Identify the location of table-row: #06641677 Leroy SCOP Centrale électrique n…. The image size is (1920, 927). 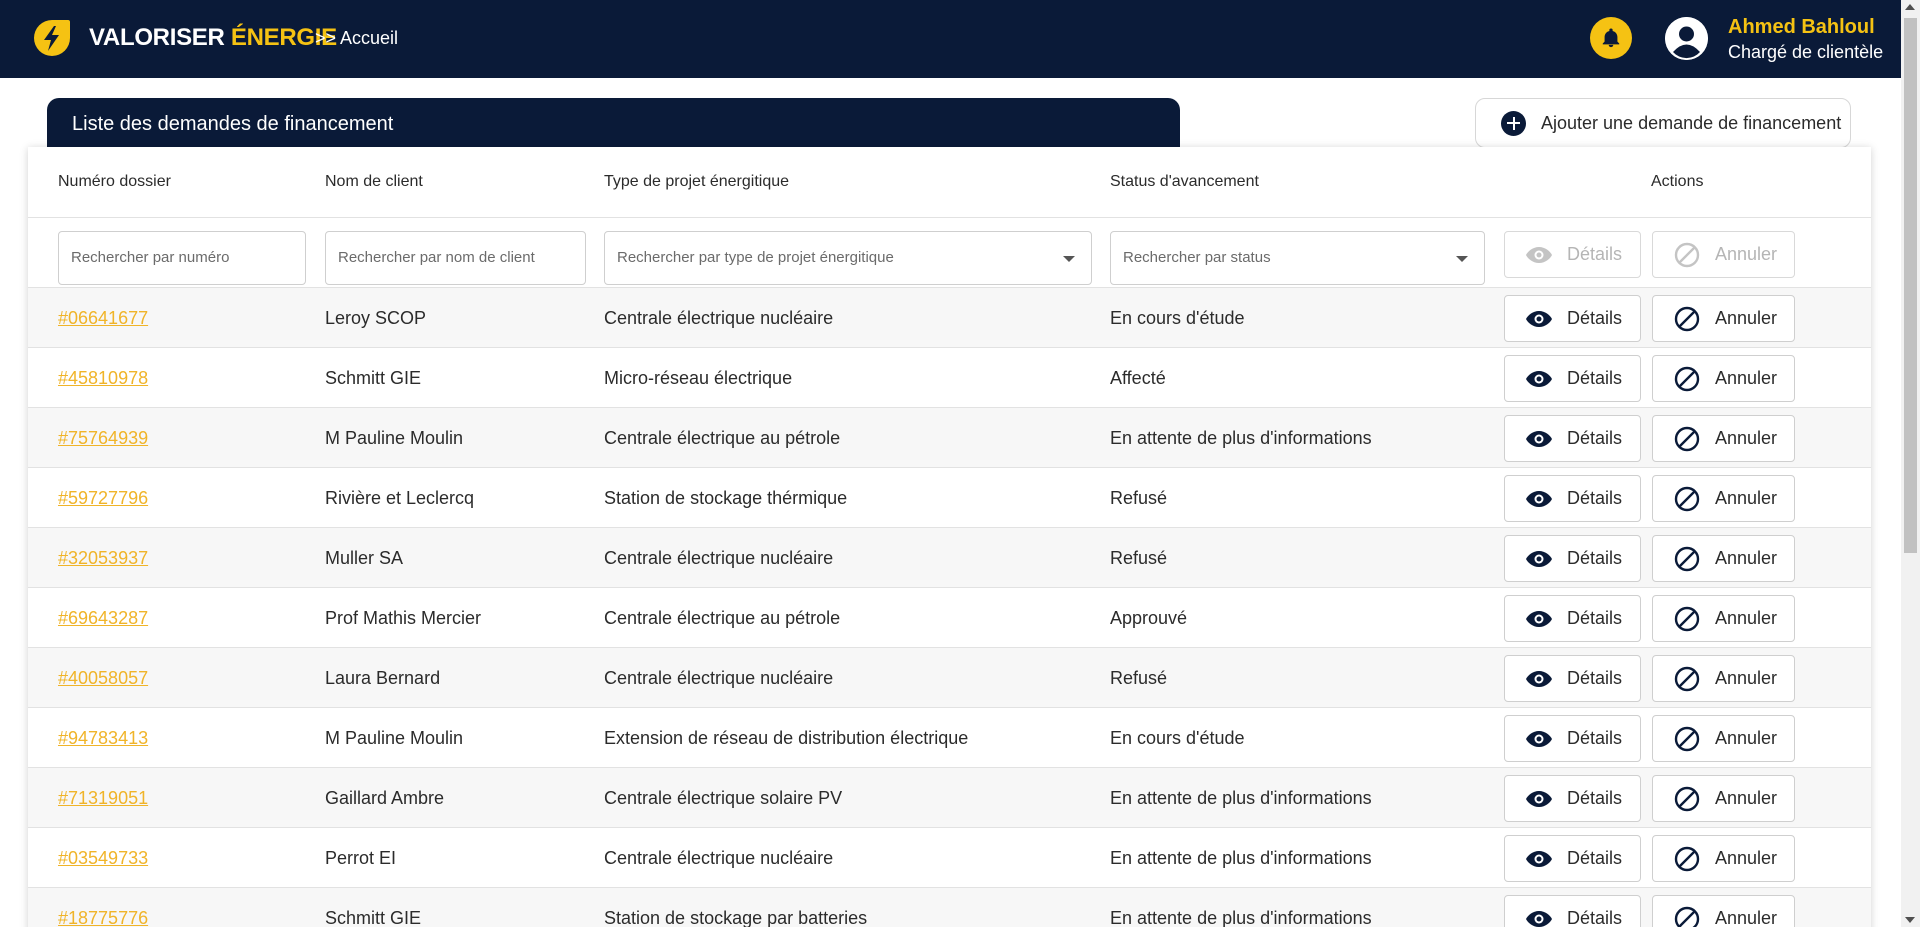
(949, 318).